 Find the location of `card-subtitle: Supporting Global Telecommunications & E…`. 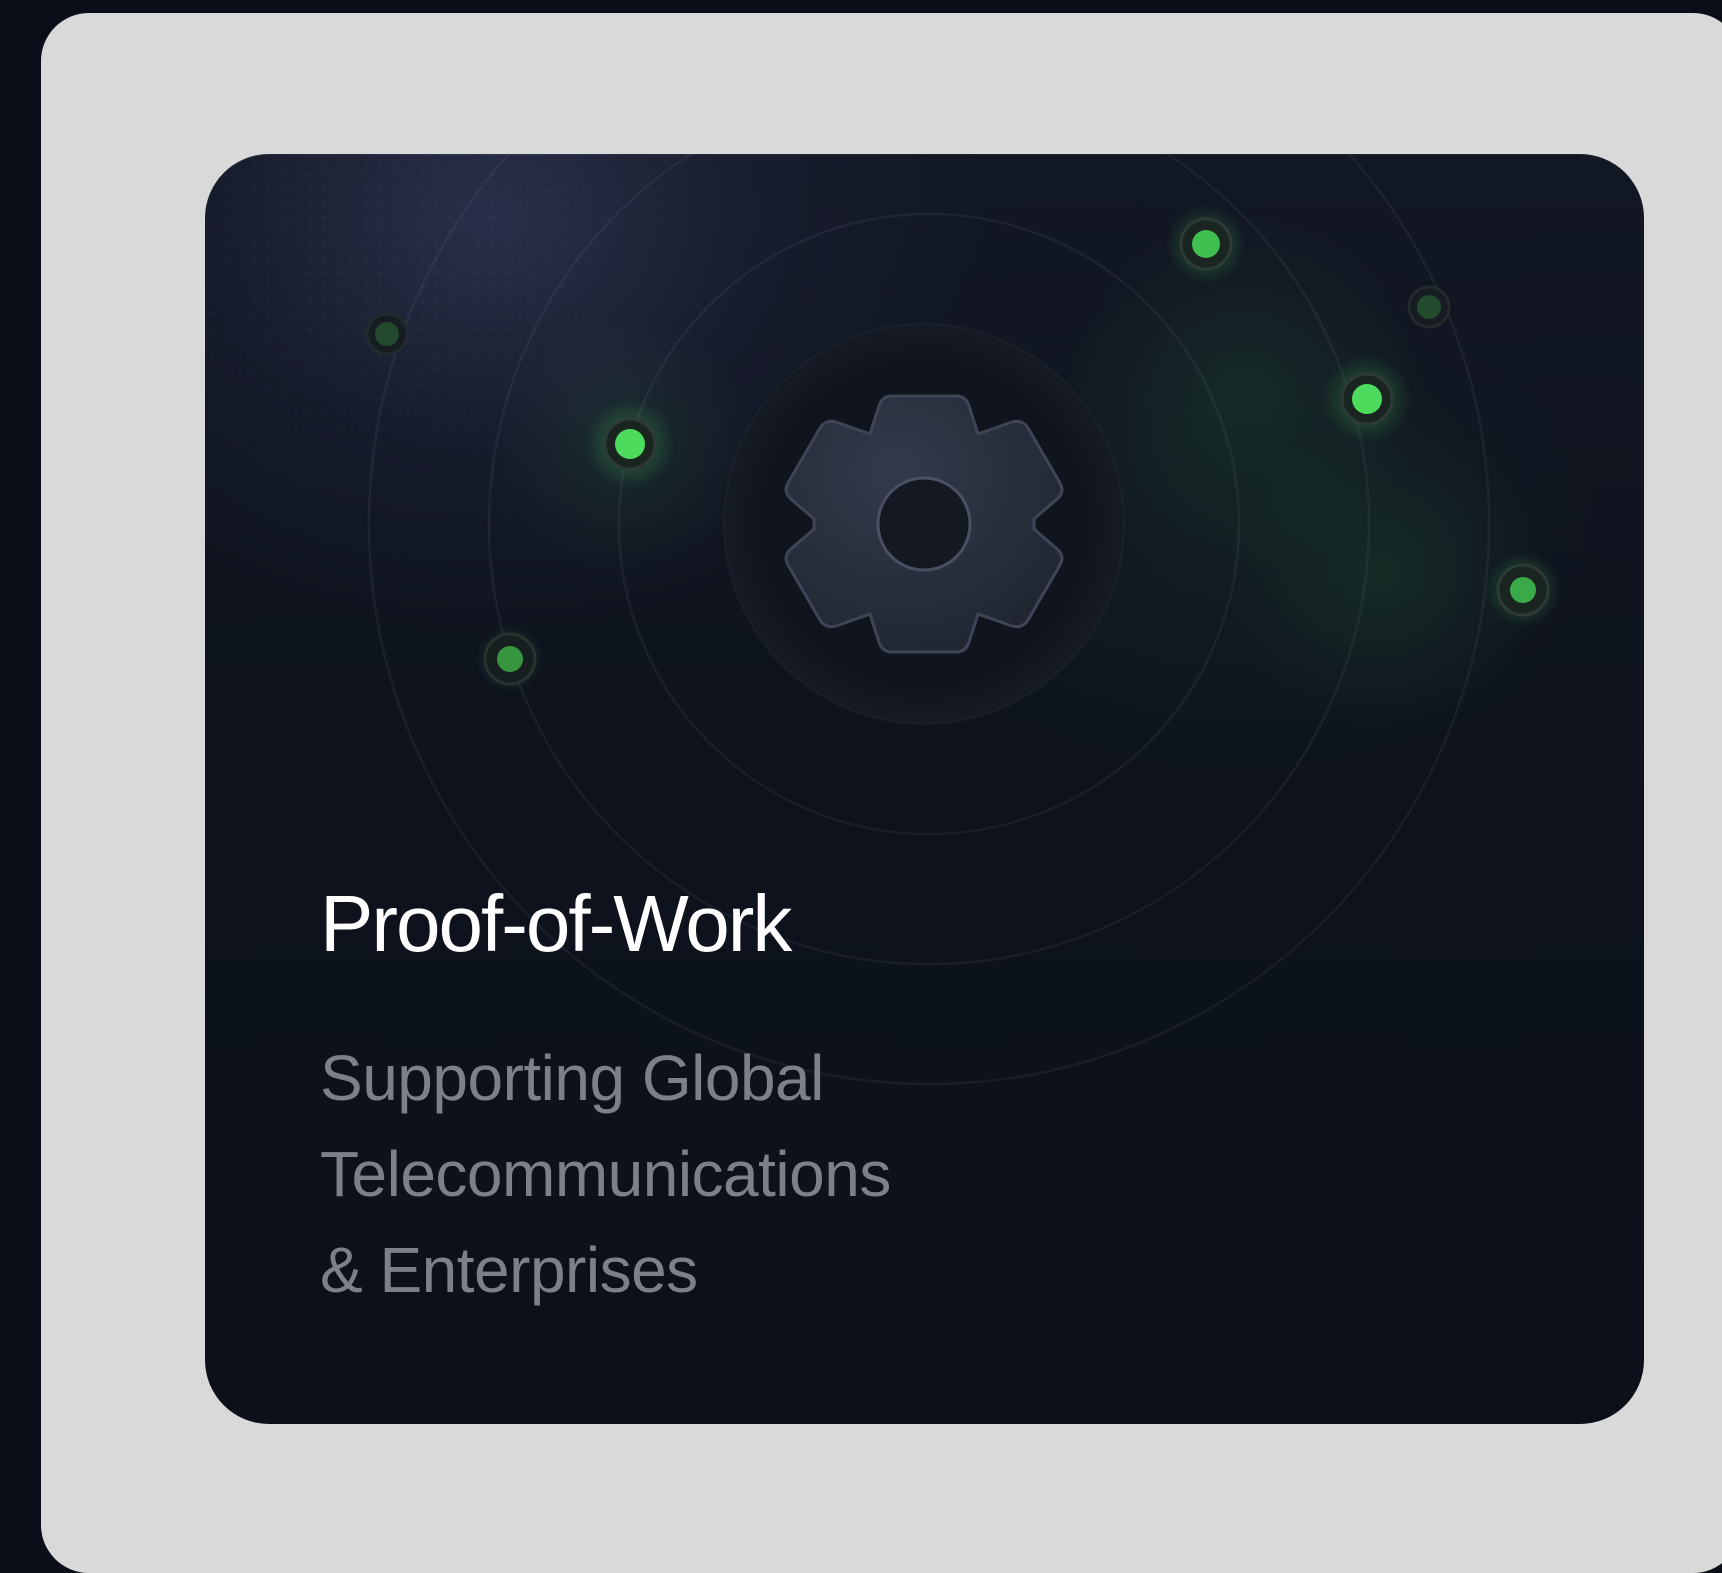

card-subtitle: Supporting Global Telecommunications & E… is located at coordinates (605, 1174).